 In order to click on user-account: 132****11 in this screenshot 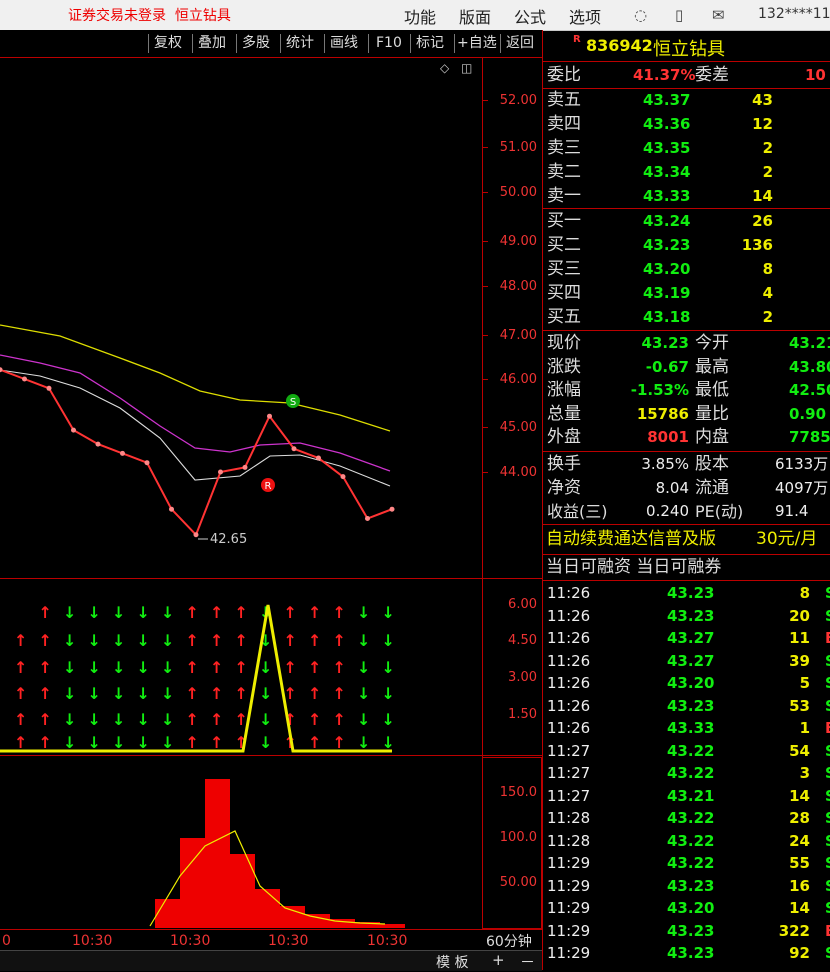, I will do `click(794, 14)`.